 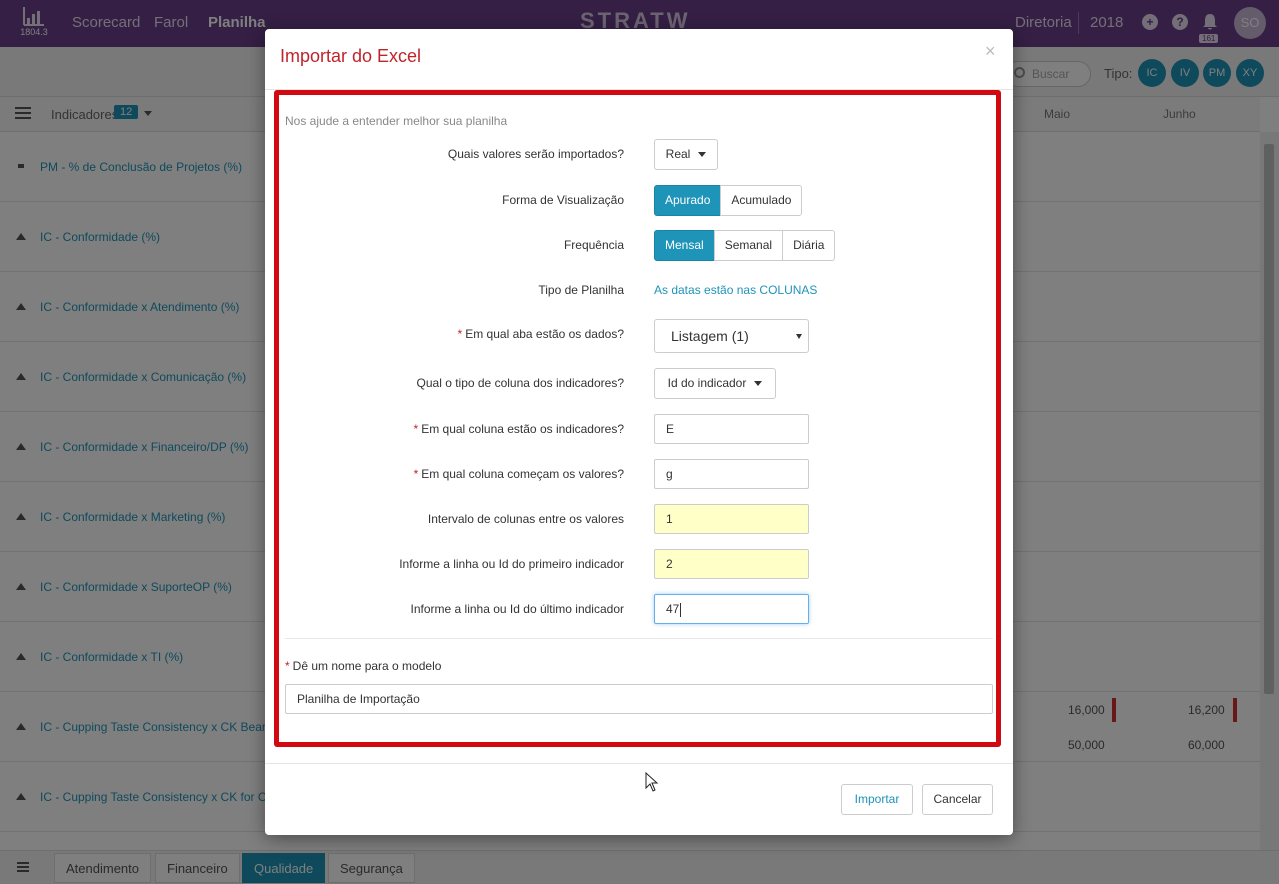 I want to click on view-option-apurado: Apurado, so click(x=688, y=200).